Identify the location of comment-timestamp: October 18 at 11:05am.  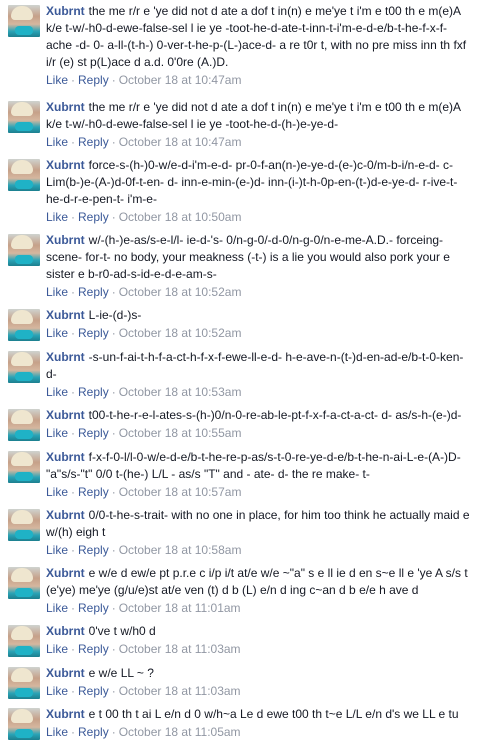
(180, 732).